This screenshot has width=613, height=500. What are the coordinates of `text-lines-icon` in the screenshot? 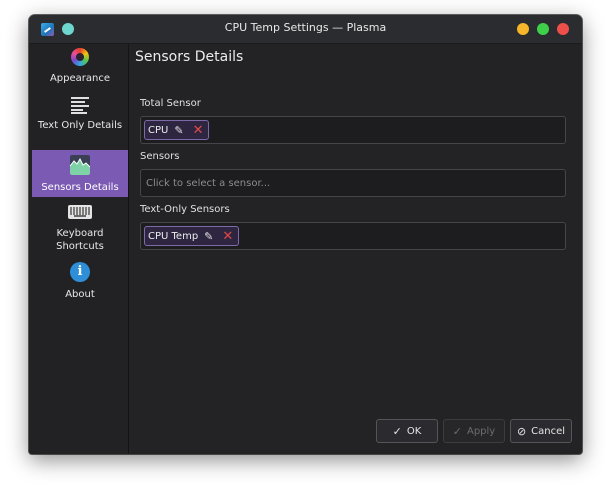 It's located at (80, 104).